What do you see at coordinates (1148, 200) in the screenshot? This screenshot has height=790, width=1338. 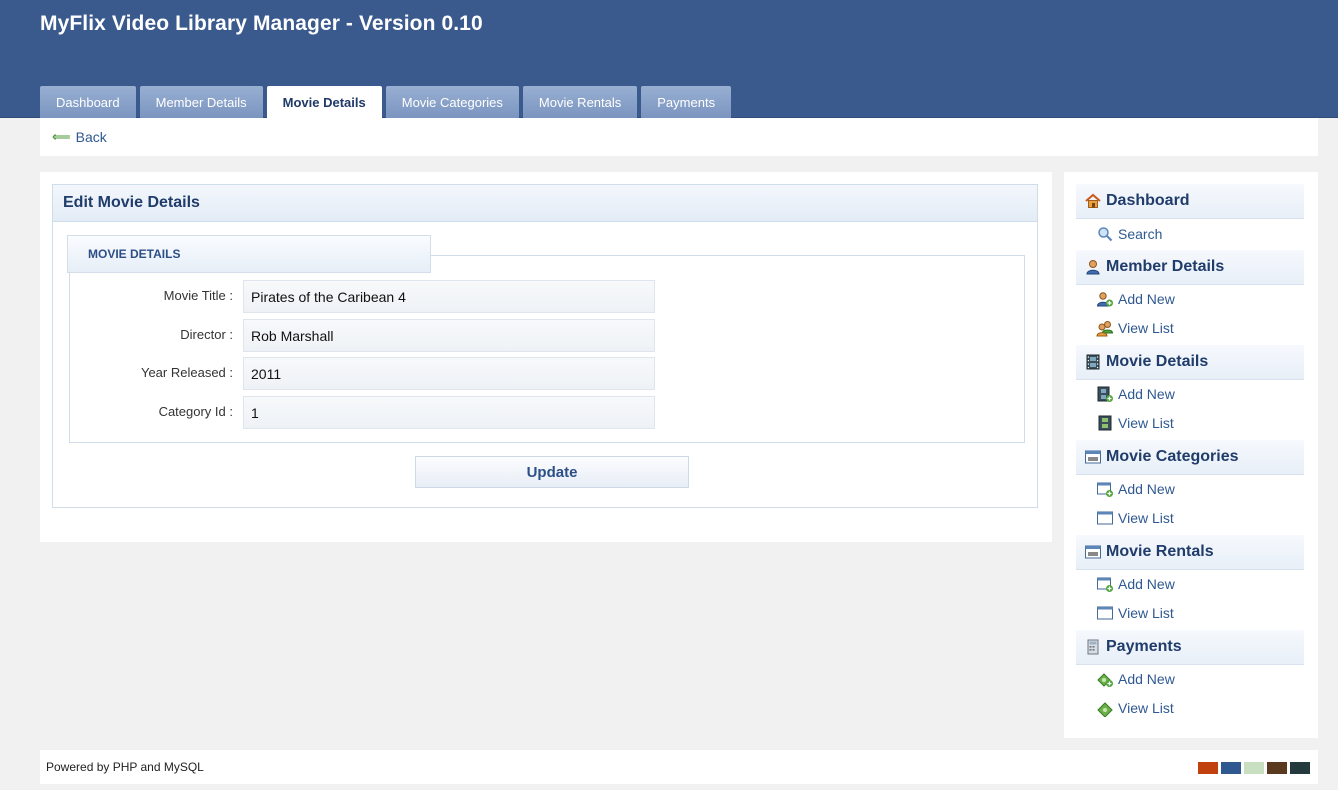 I see `sidebar-section-label: Dashboard` at bounding box center [1148, 200].